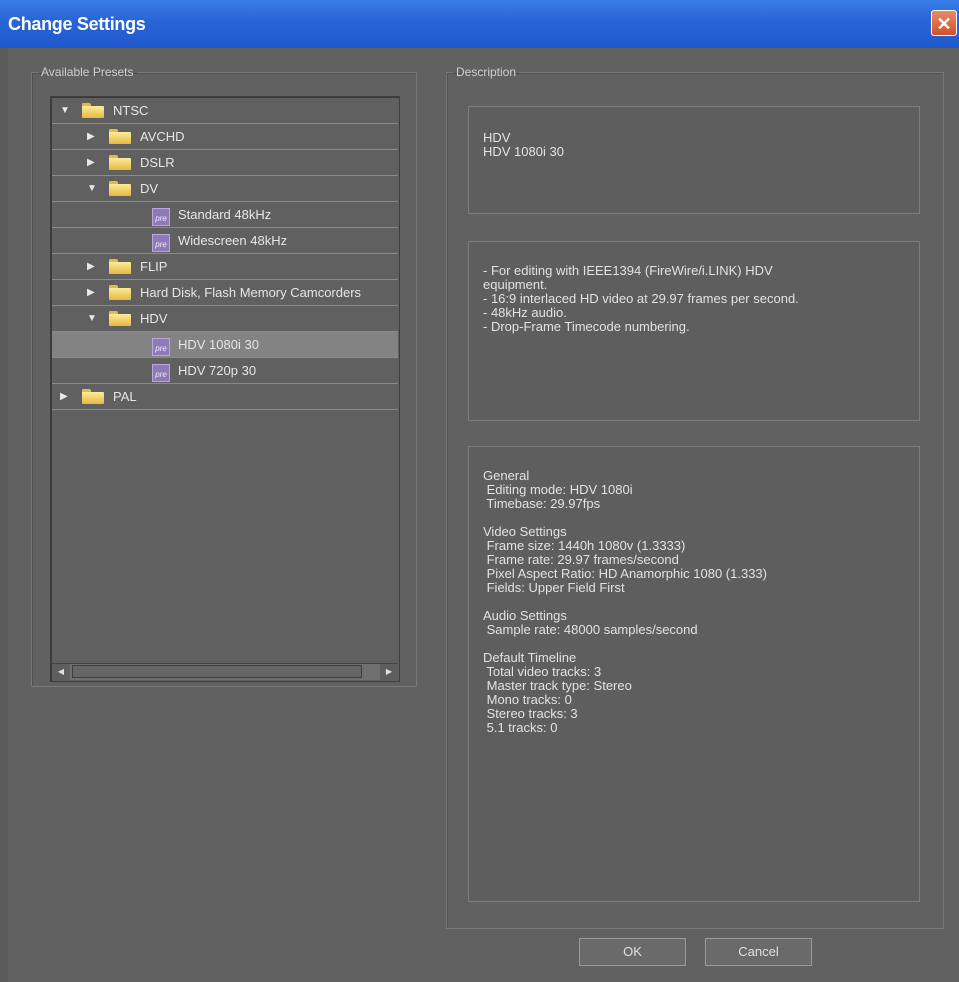 This screenshot has height=982, width=959. I want to click on description-summary-text: HDV HDV 1080i 30, so click(523, 144).